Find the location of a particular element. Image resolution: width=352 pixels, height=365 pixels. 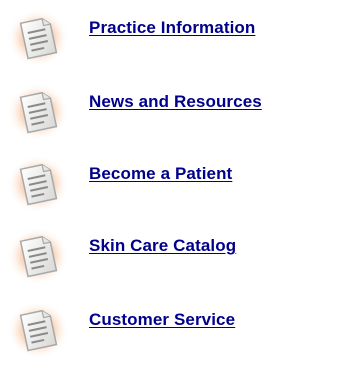

skin-care-catalog-link: Skin Care Catalog is located at coordinates (162, 246).